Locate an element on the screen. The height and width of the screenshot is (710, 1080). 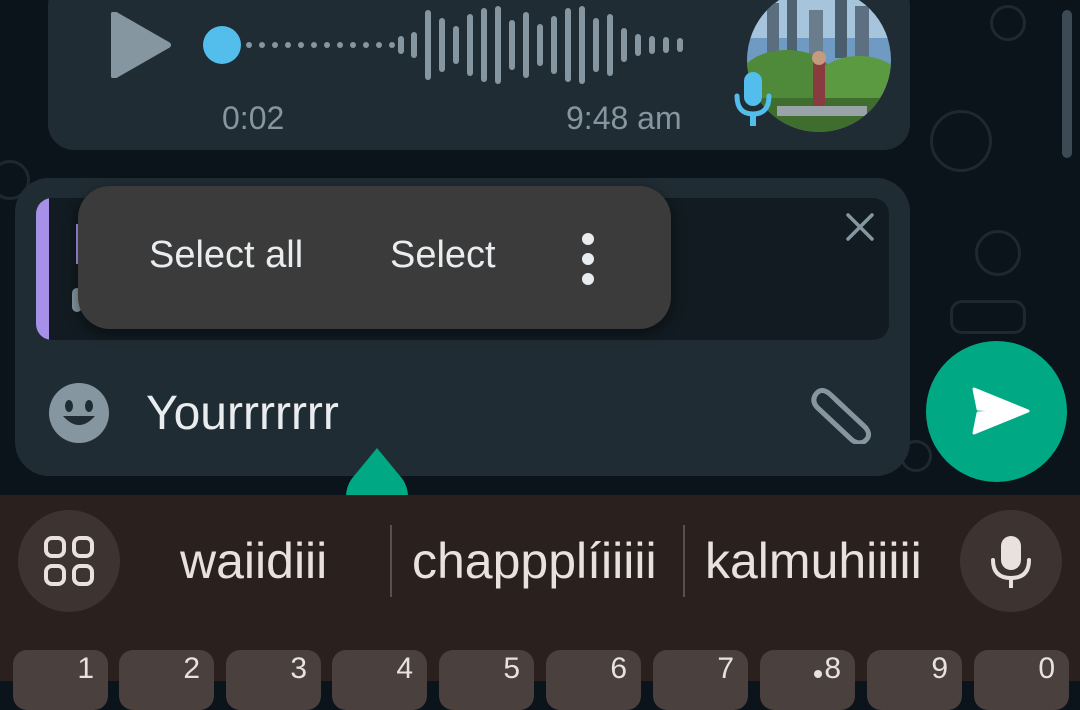
paperclip-icon is located at coordinates (841, 417).